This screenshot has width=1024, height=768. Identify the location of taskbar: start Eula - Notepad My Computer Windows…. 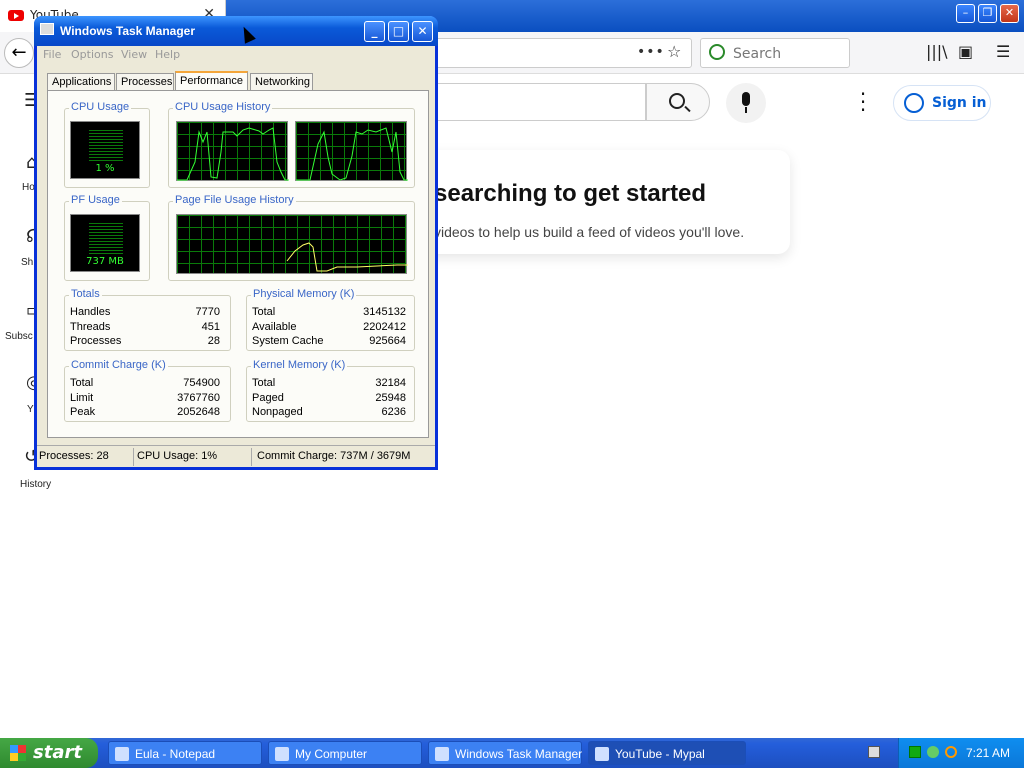
(512, 753).